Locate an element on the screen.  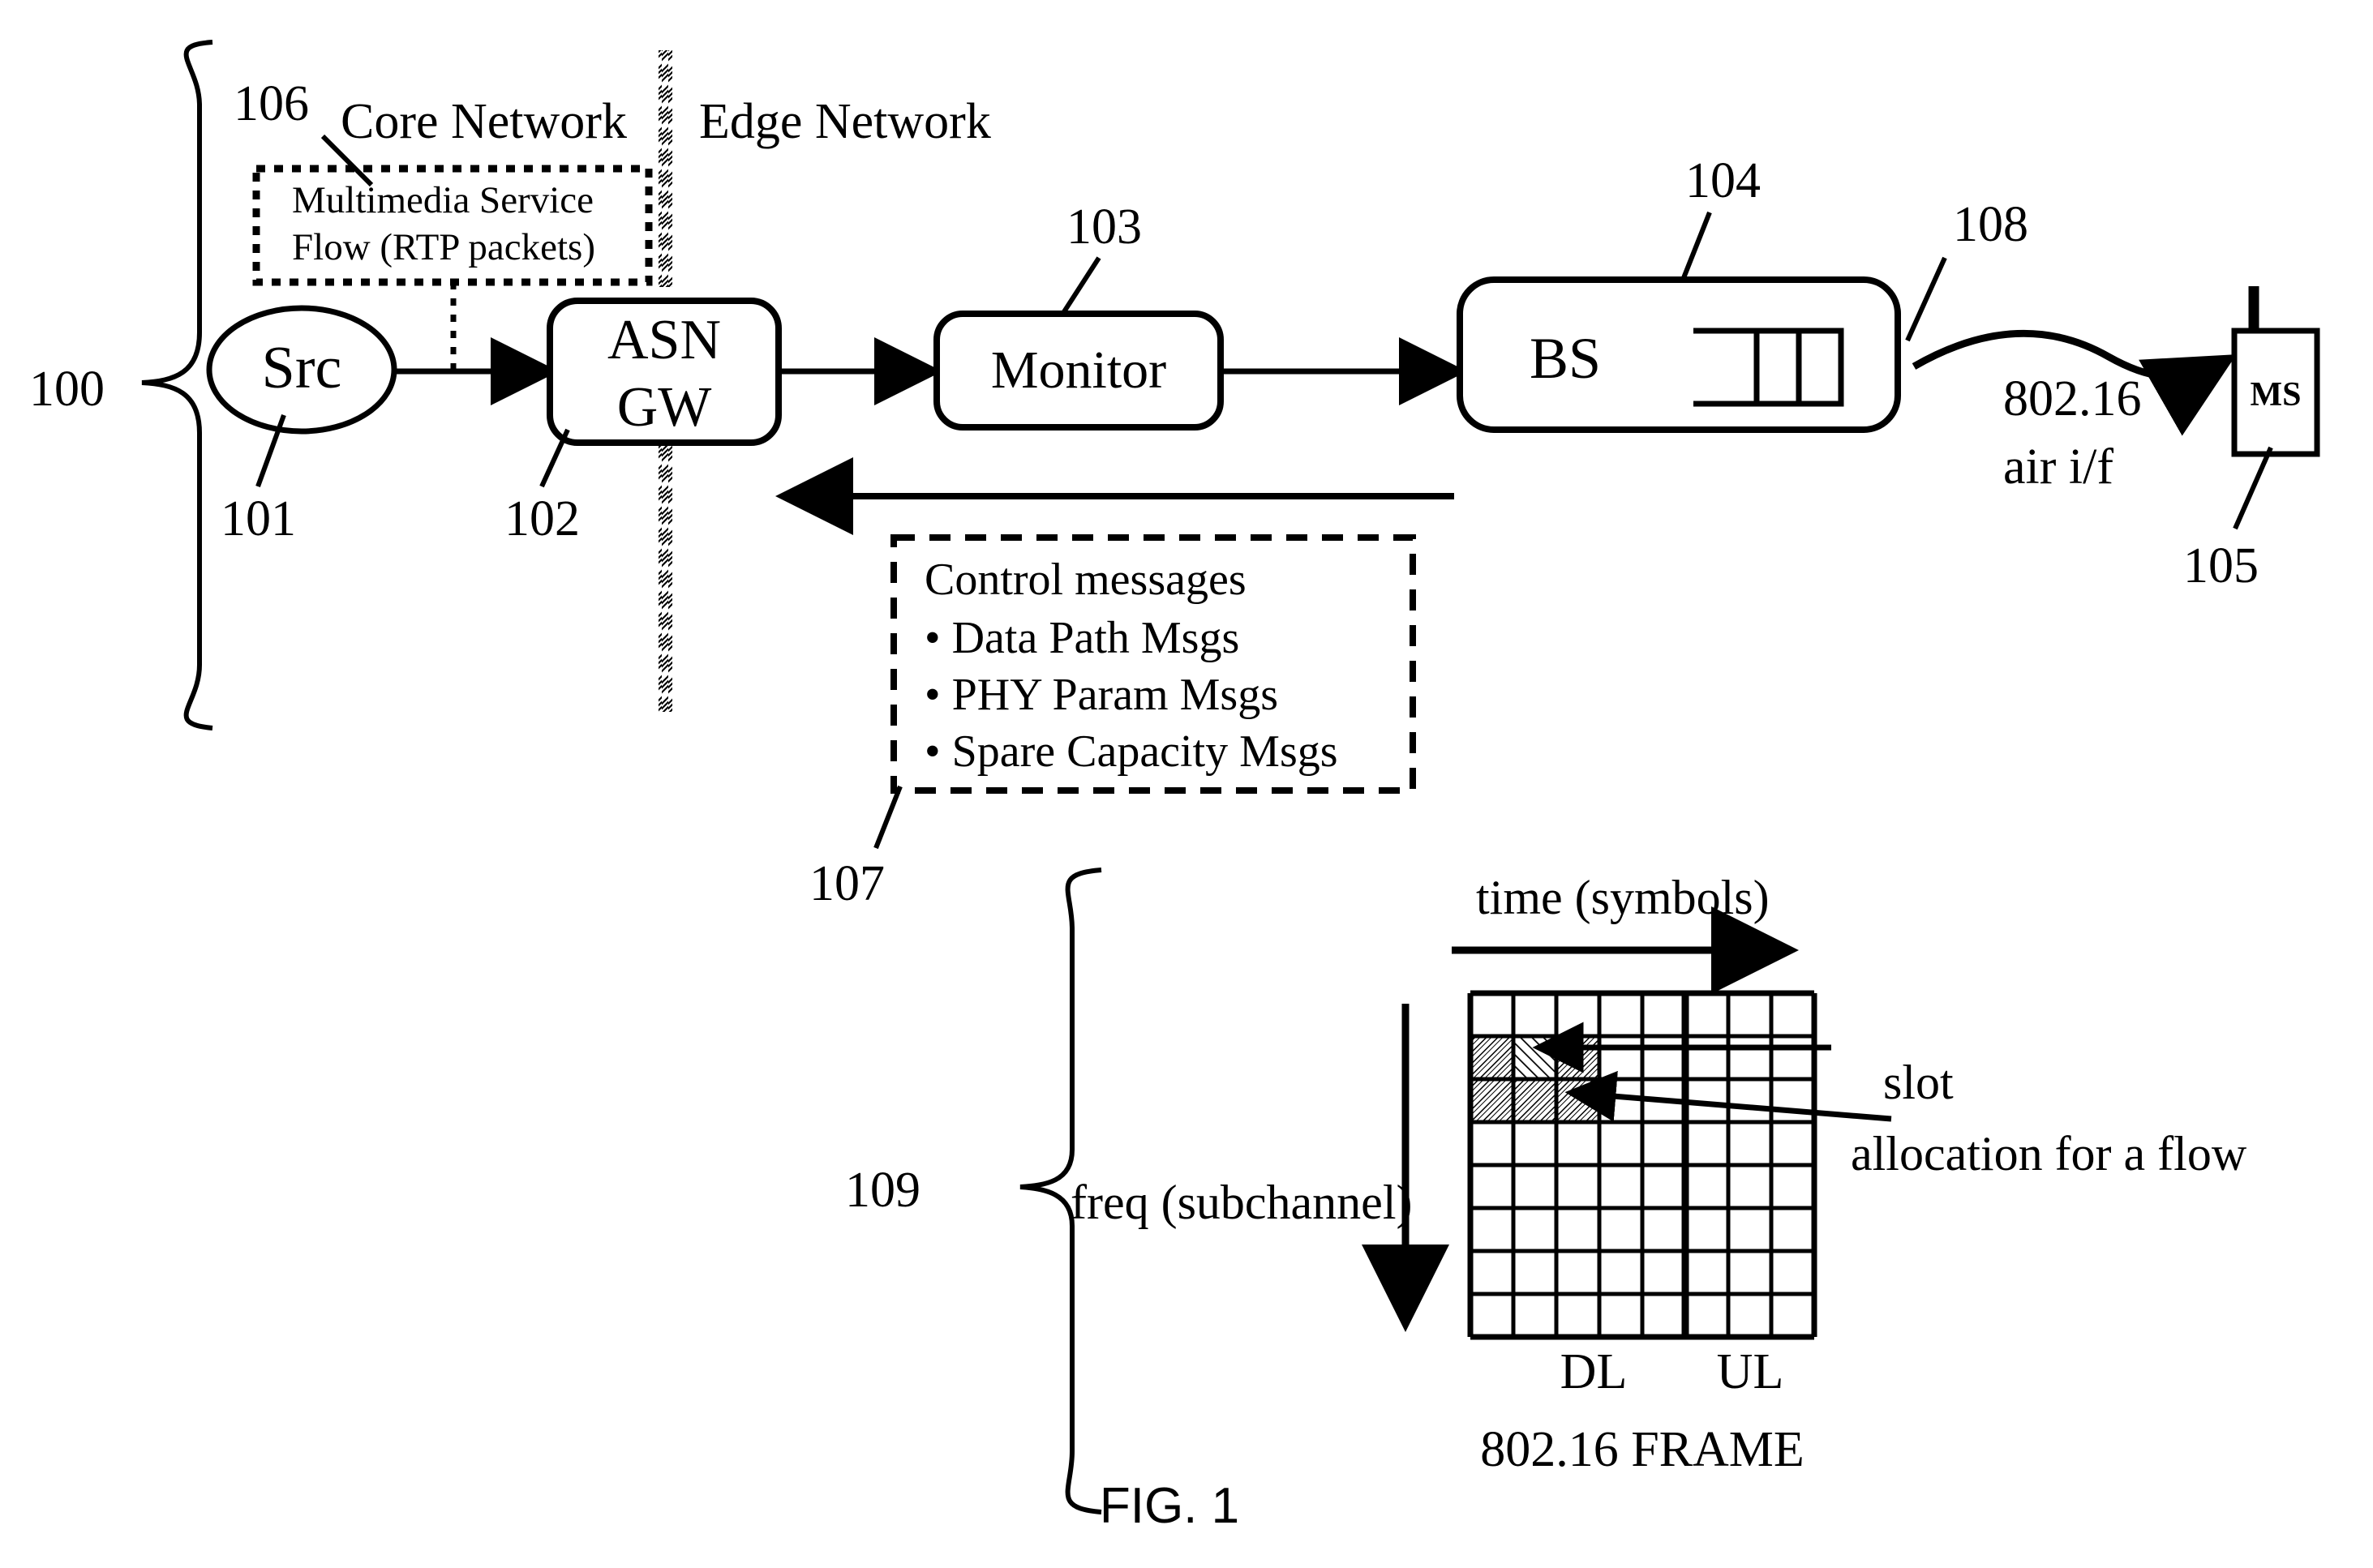
ref-107: 107 is located at coordinates (847, 883).